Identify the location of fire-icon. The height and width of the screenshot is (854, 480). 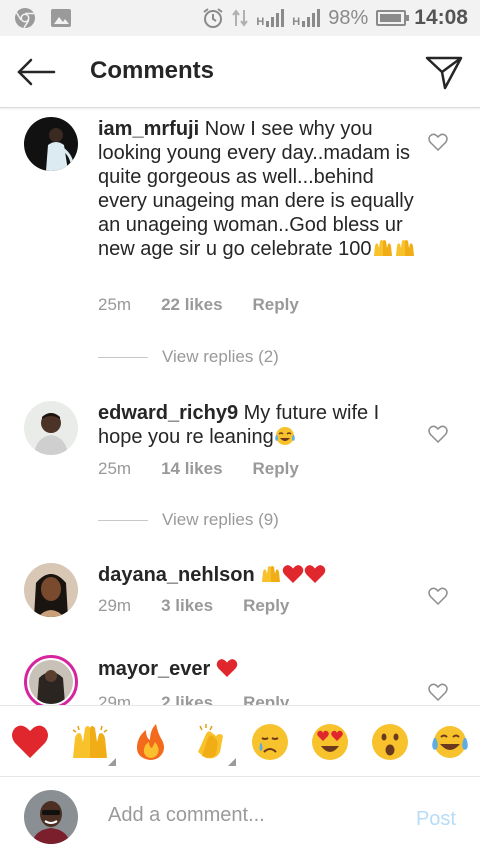
(150, 742).